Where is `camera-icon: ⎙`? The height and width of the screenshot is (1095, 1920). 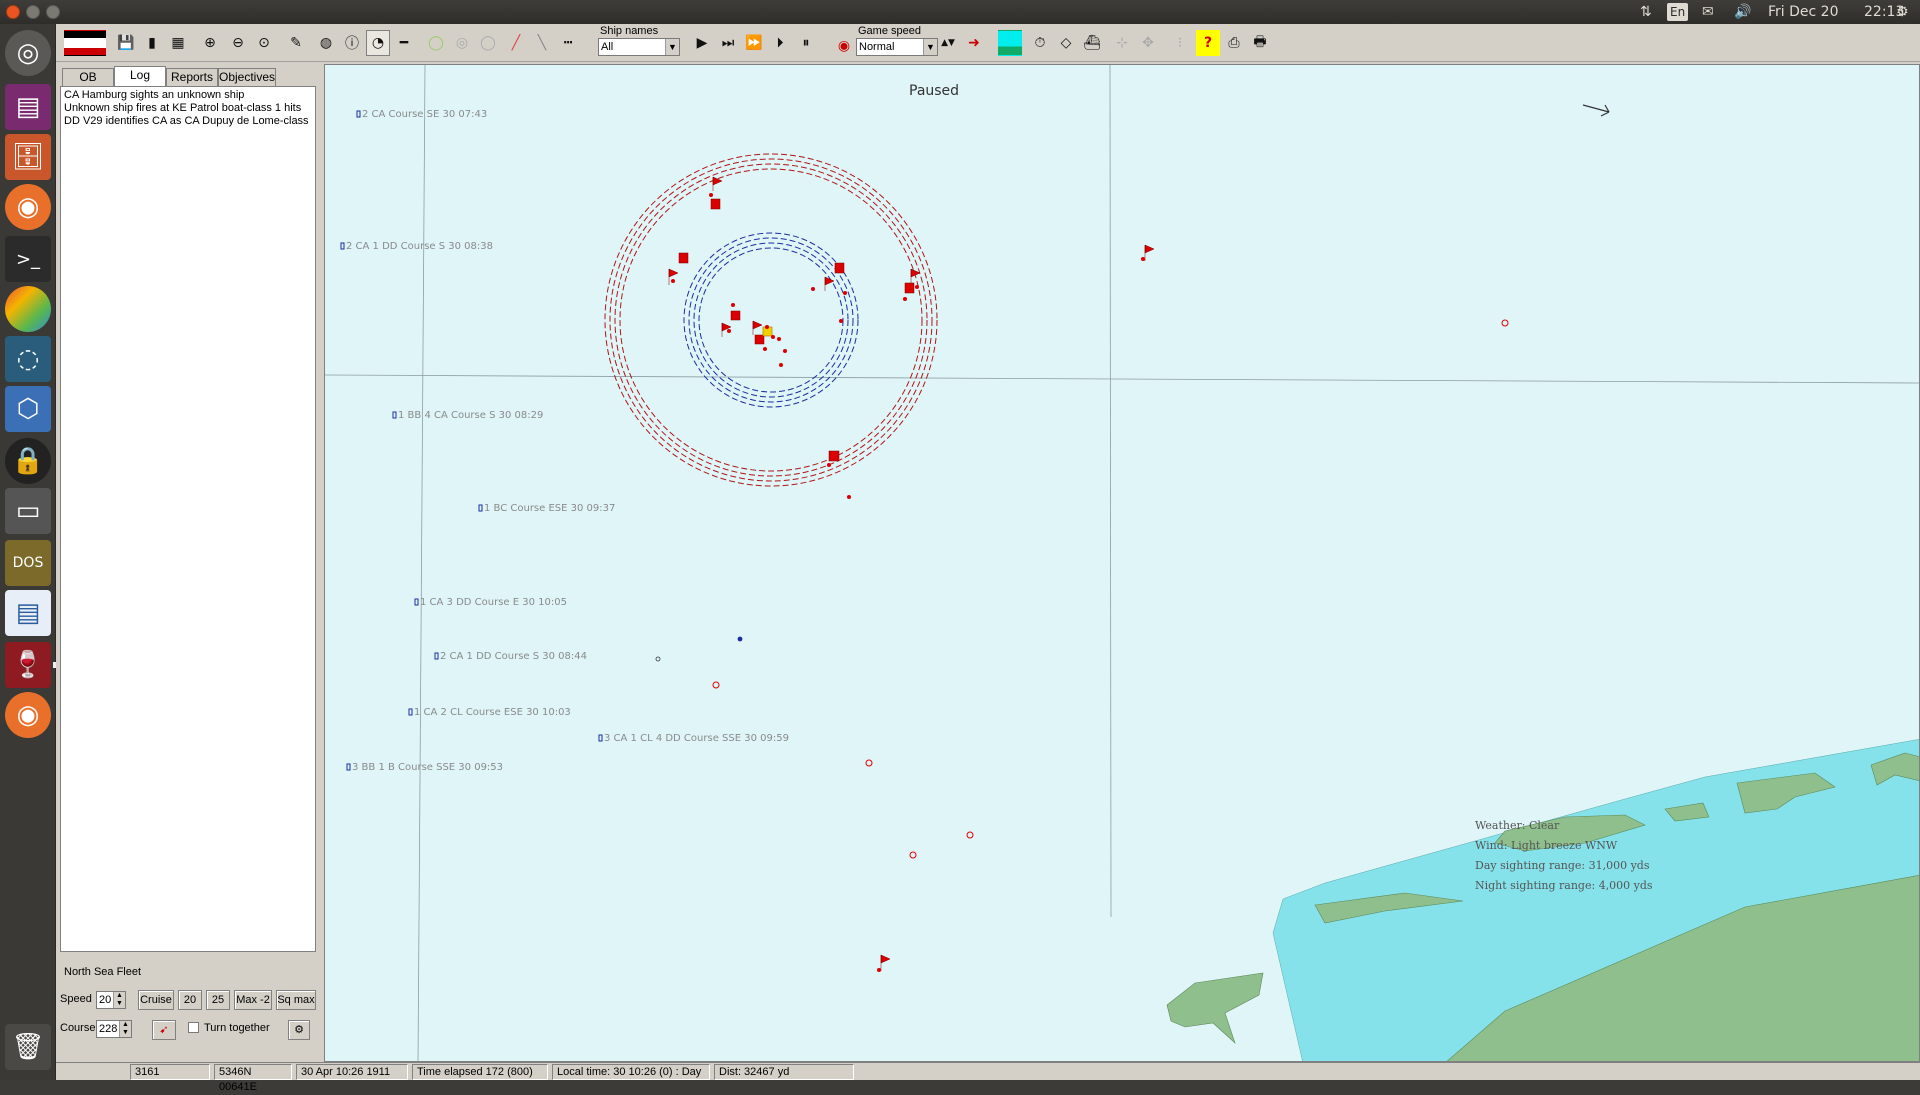
camera-icon: ⎙ is located at coordinates (1234, 43).